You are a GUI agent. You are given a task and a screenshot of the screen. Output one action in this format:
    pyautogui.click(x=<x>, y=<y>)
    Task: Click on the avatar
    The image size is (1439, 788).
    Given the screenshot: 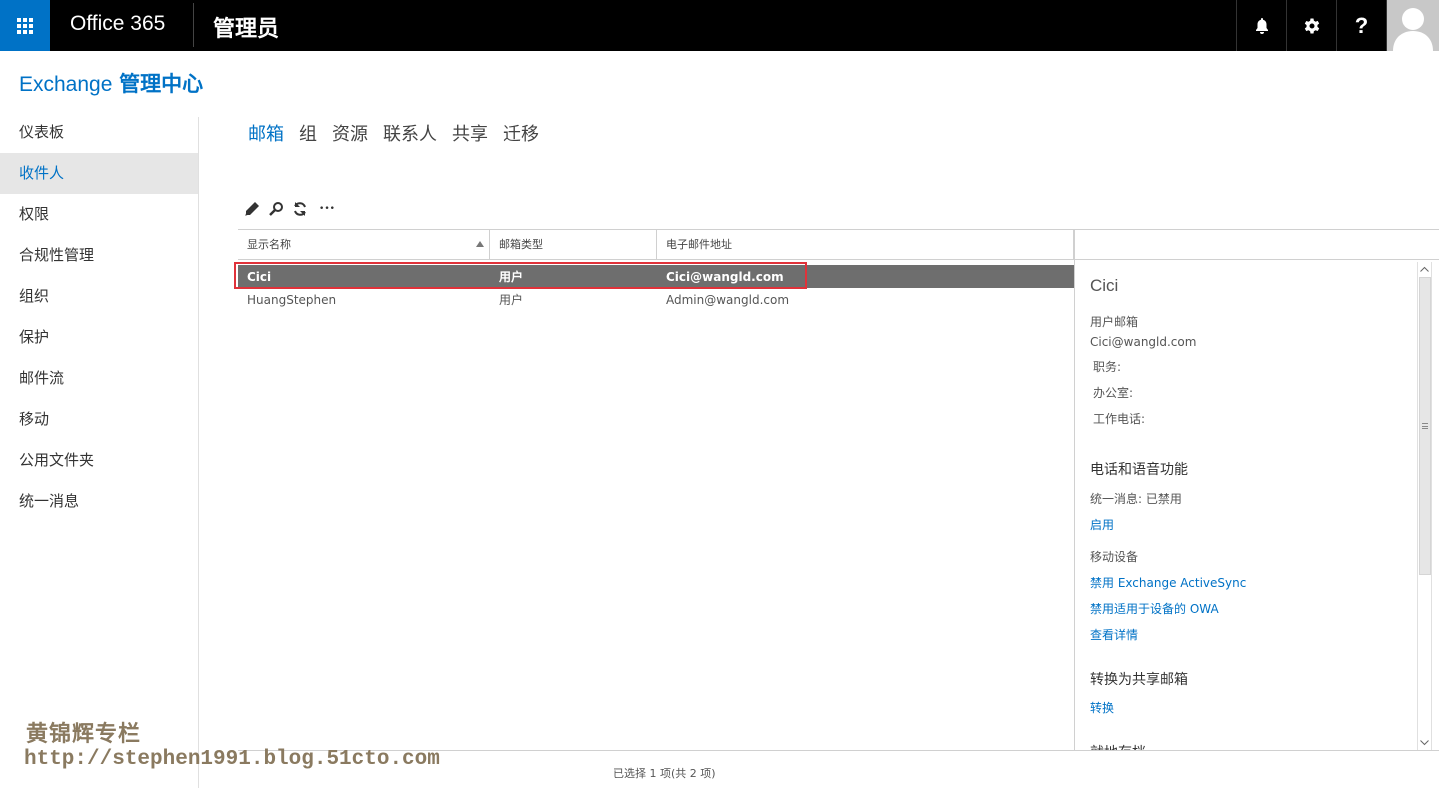 What is the action you would take?
    pyautogui.click(x=1412, y=25)
    